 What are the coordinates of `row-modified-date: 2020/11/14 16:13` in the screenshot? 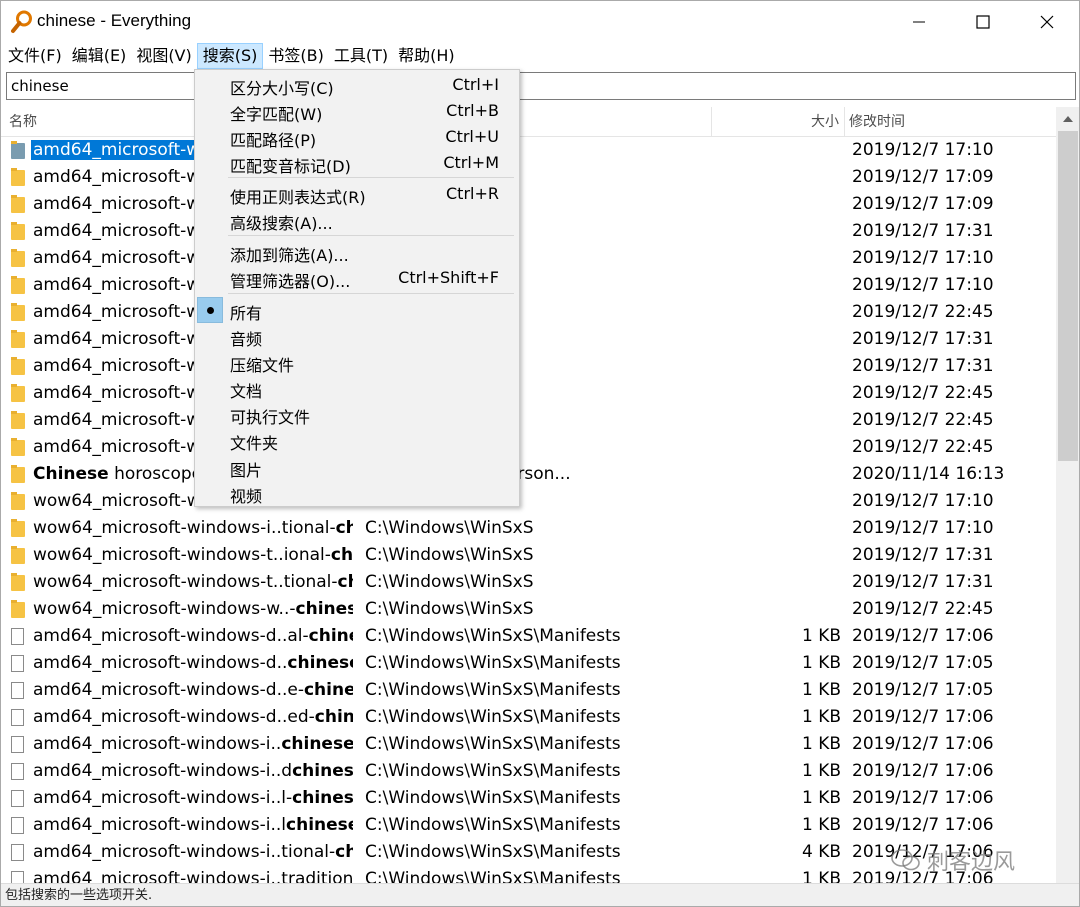 It's located at (928, 474).